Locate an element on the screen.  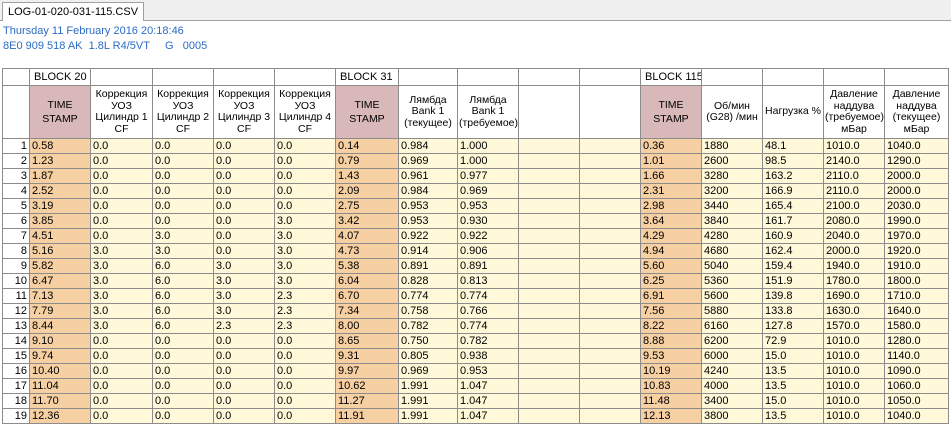
value-cell: 1570.0 is located at coordinates (854, 326).